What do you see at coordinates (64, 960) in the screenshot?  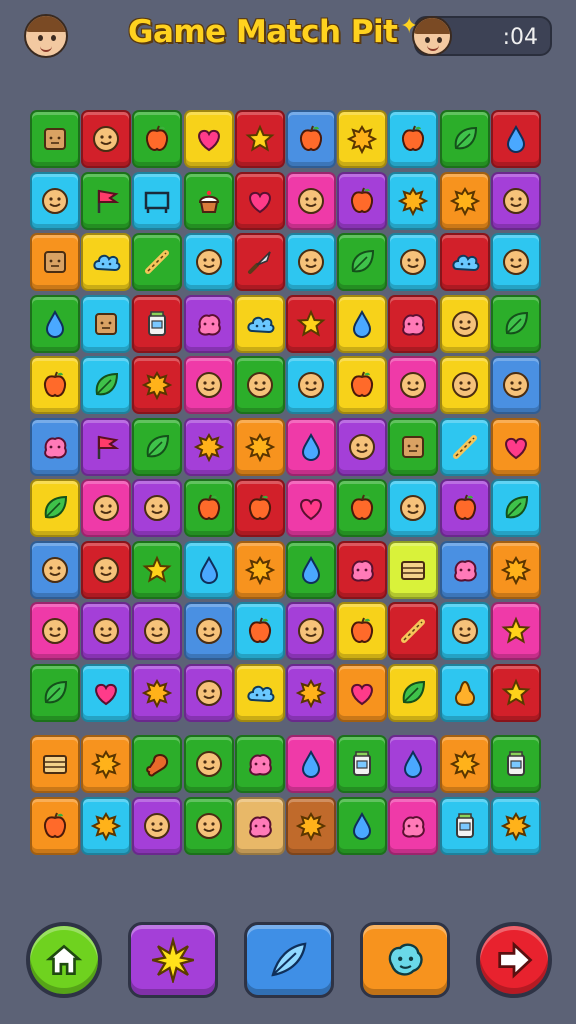 I see `home-button` at bounding box center [64, 960].